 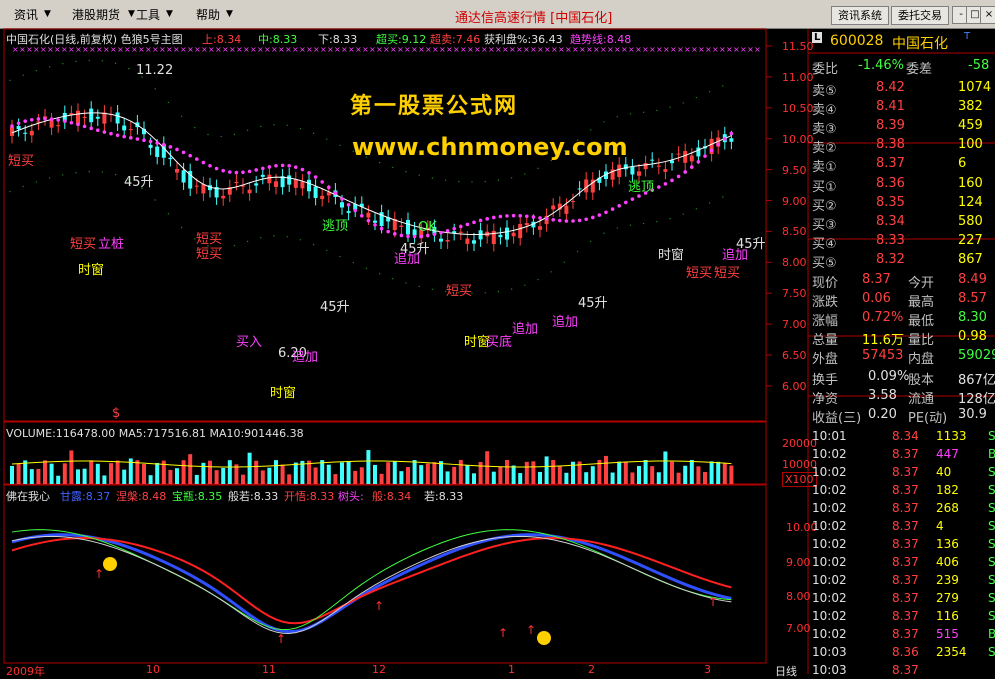 What do you see at coordinates (901, 670) in the screenshot?
I see `tick-row: 10:03 8.37` at bounding box center [901, 670].